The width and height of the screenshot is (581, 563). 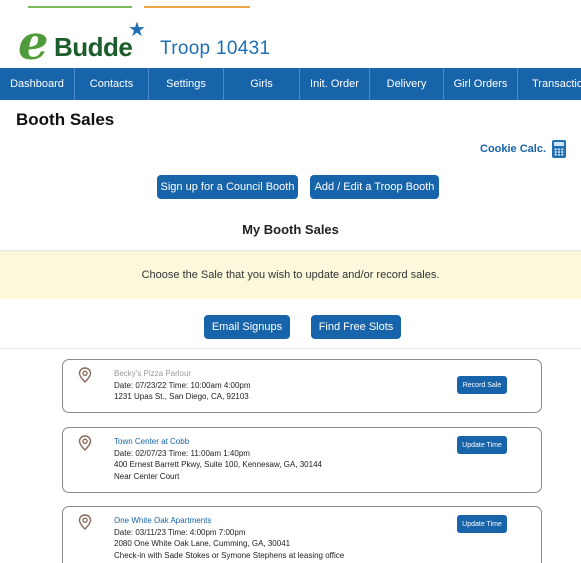 I want to click on orange-accent-line, so click(x=197, y=7).